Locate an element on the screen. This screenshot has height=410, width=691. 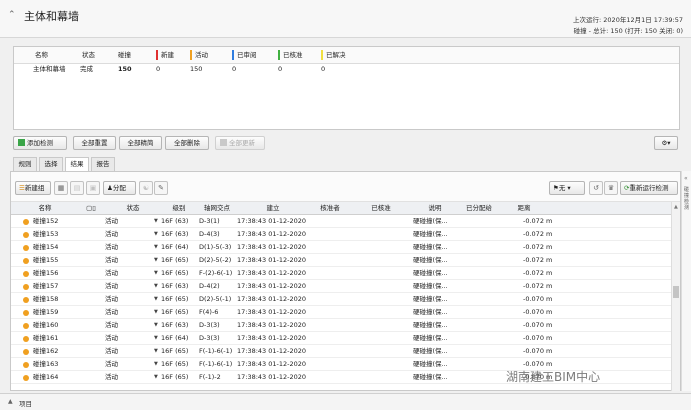
col-resolved-label: 已解决 is located at coordinates (336, 55).